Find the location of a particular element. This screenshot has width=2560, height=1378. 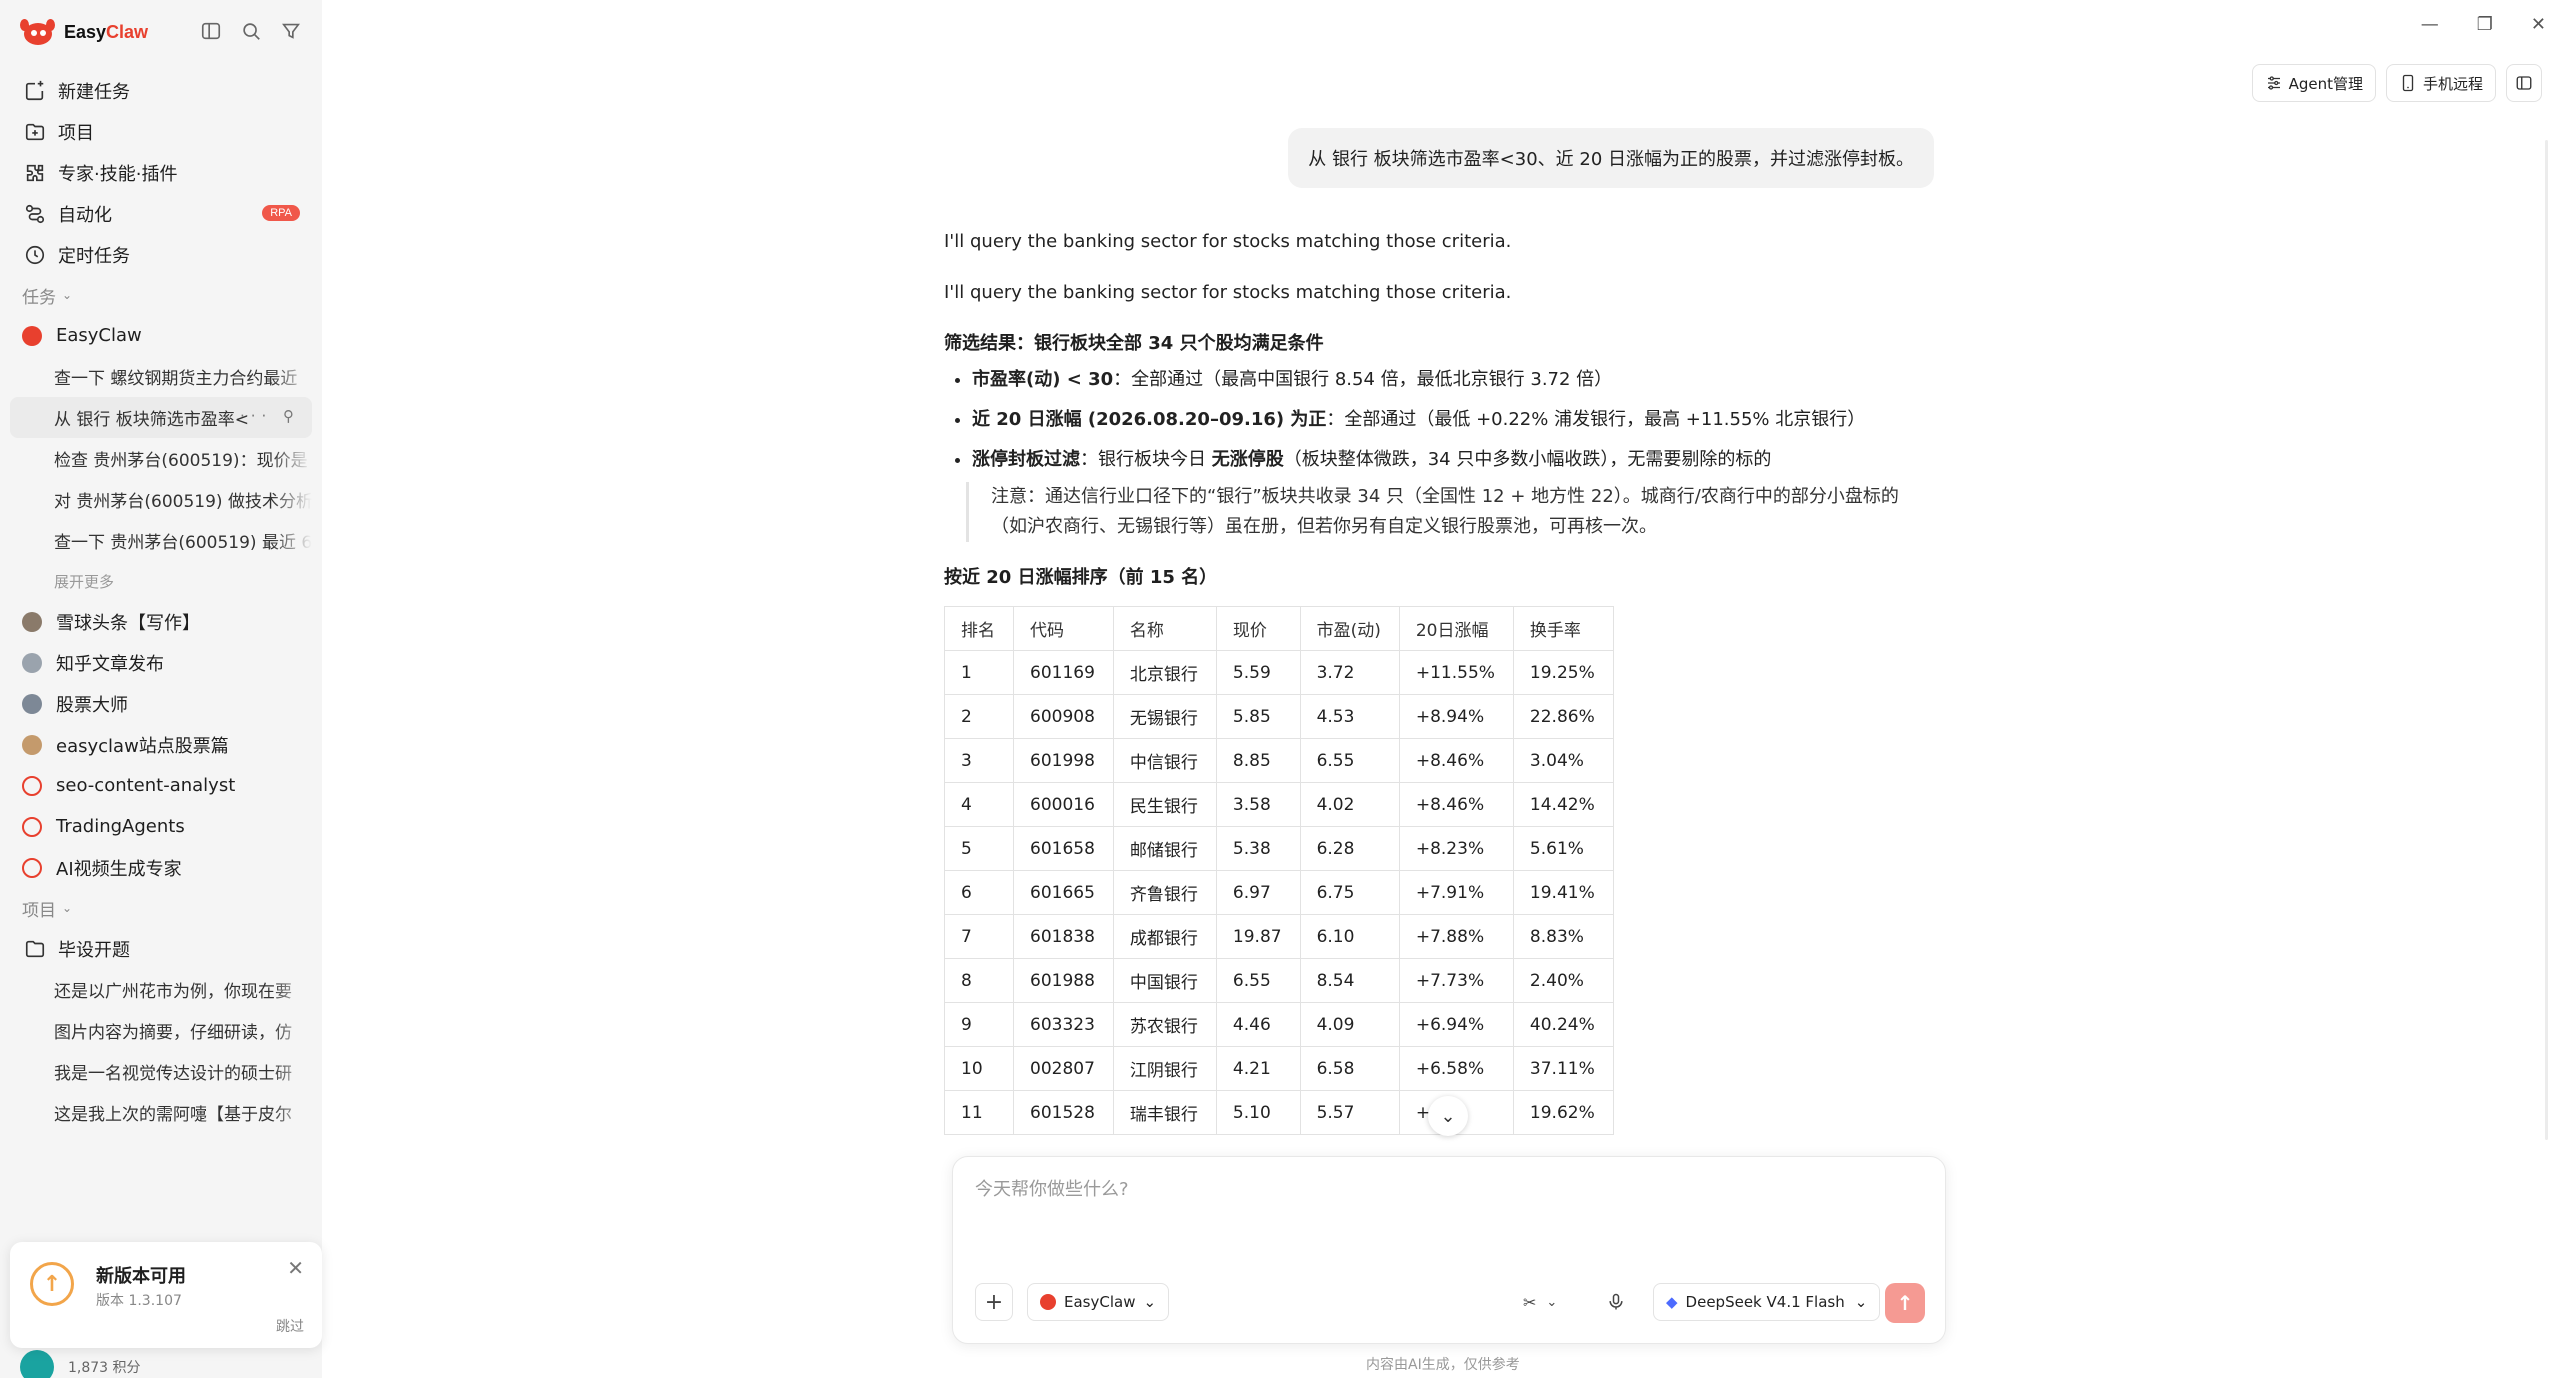

projects-section-header: 项目 ⌄ is located at coordinates (161, 908).